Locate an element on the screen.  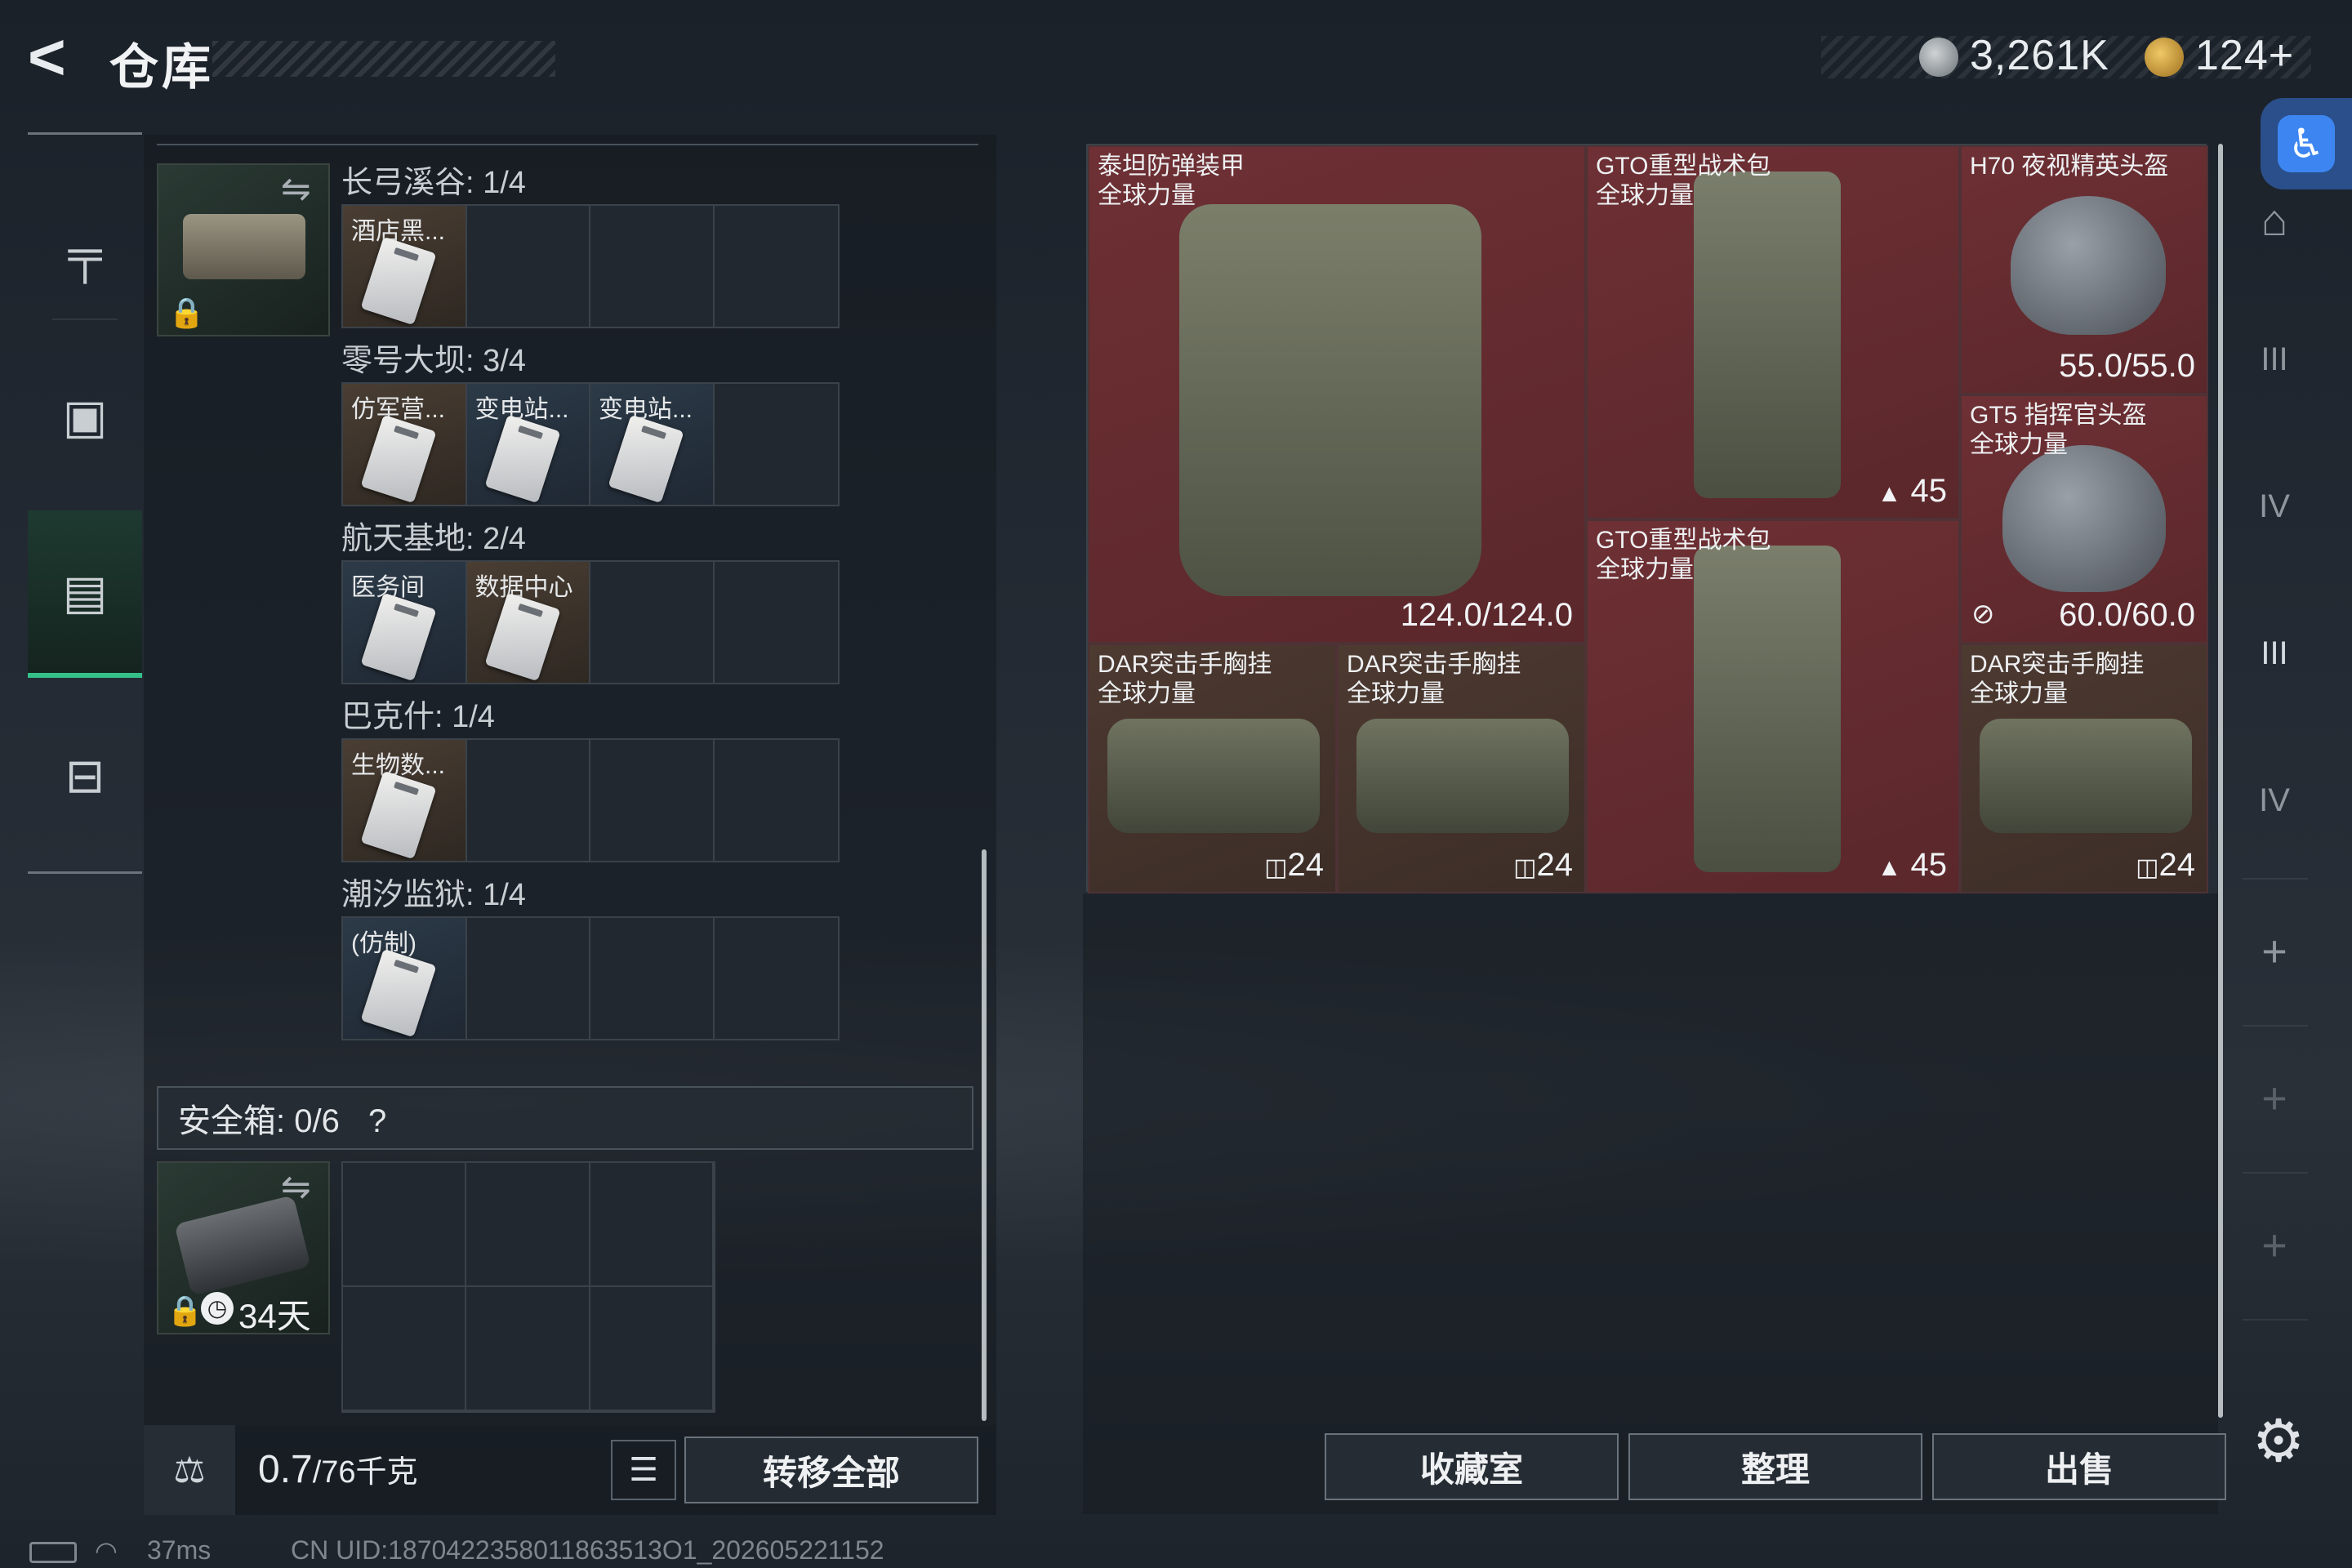
stash-page-6: IV is located at coordinates (2274, 800).